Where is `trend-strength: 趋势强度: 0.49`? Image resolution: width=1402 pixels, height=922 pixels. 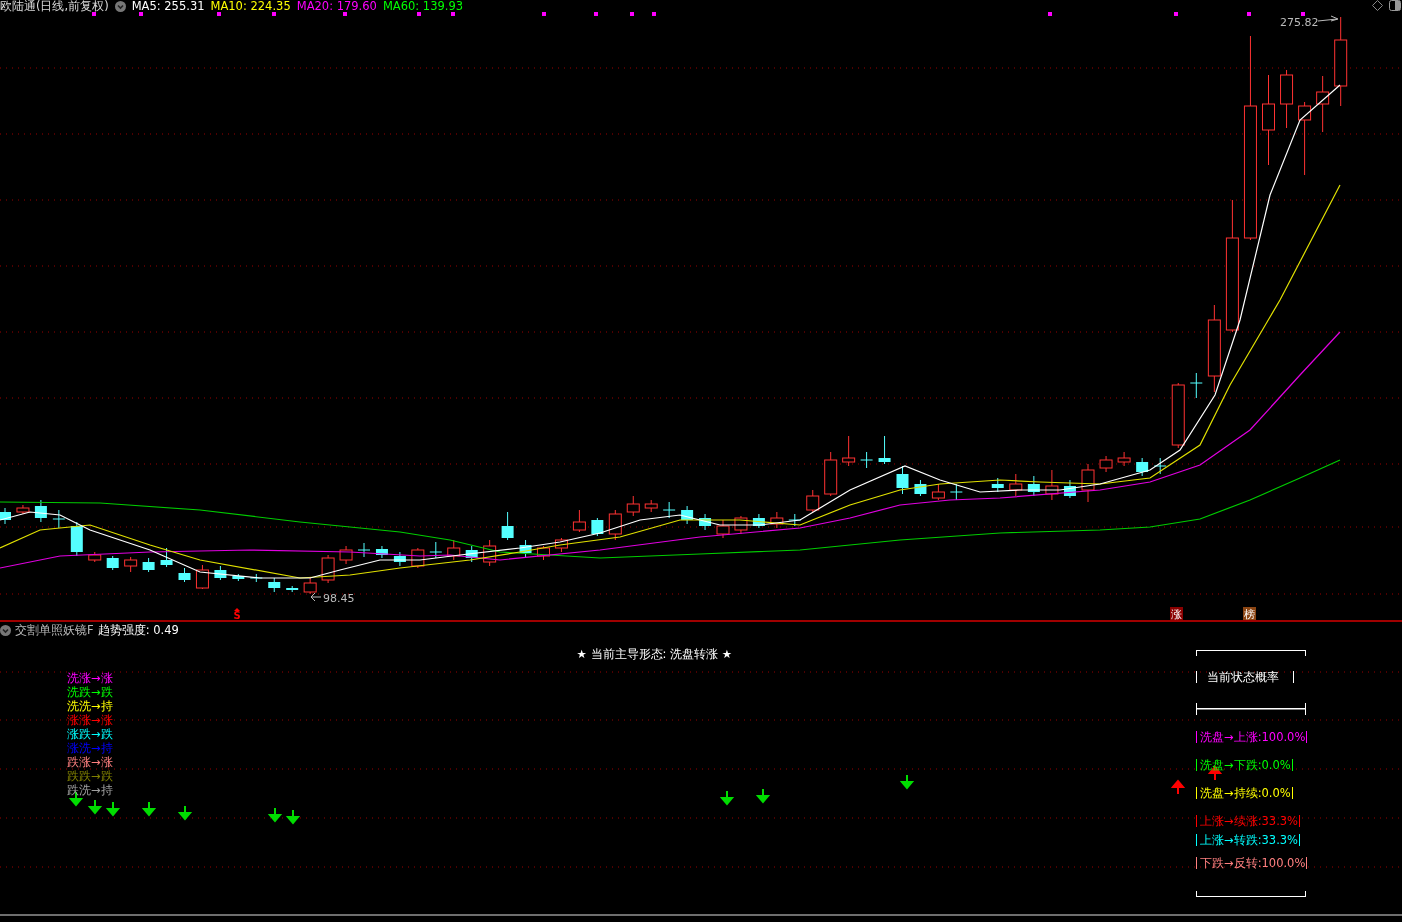 trend-strength: 趋势强度: 0.49 is located at coordinates (138, 630).